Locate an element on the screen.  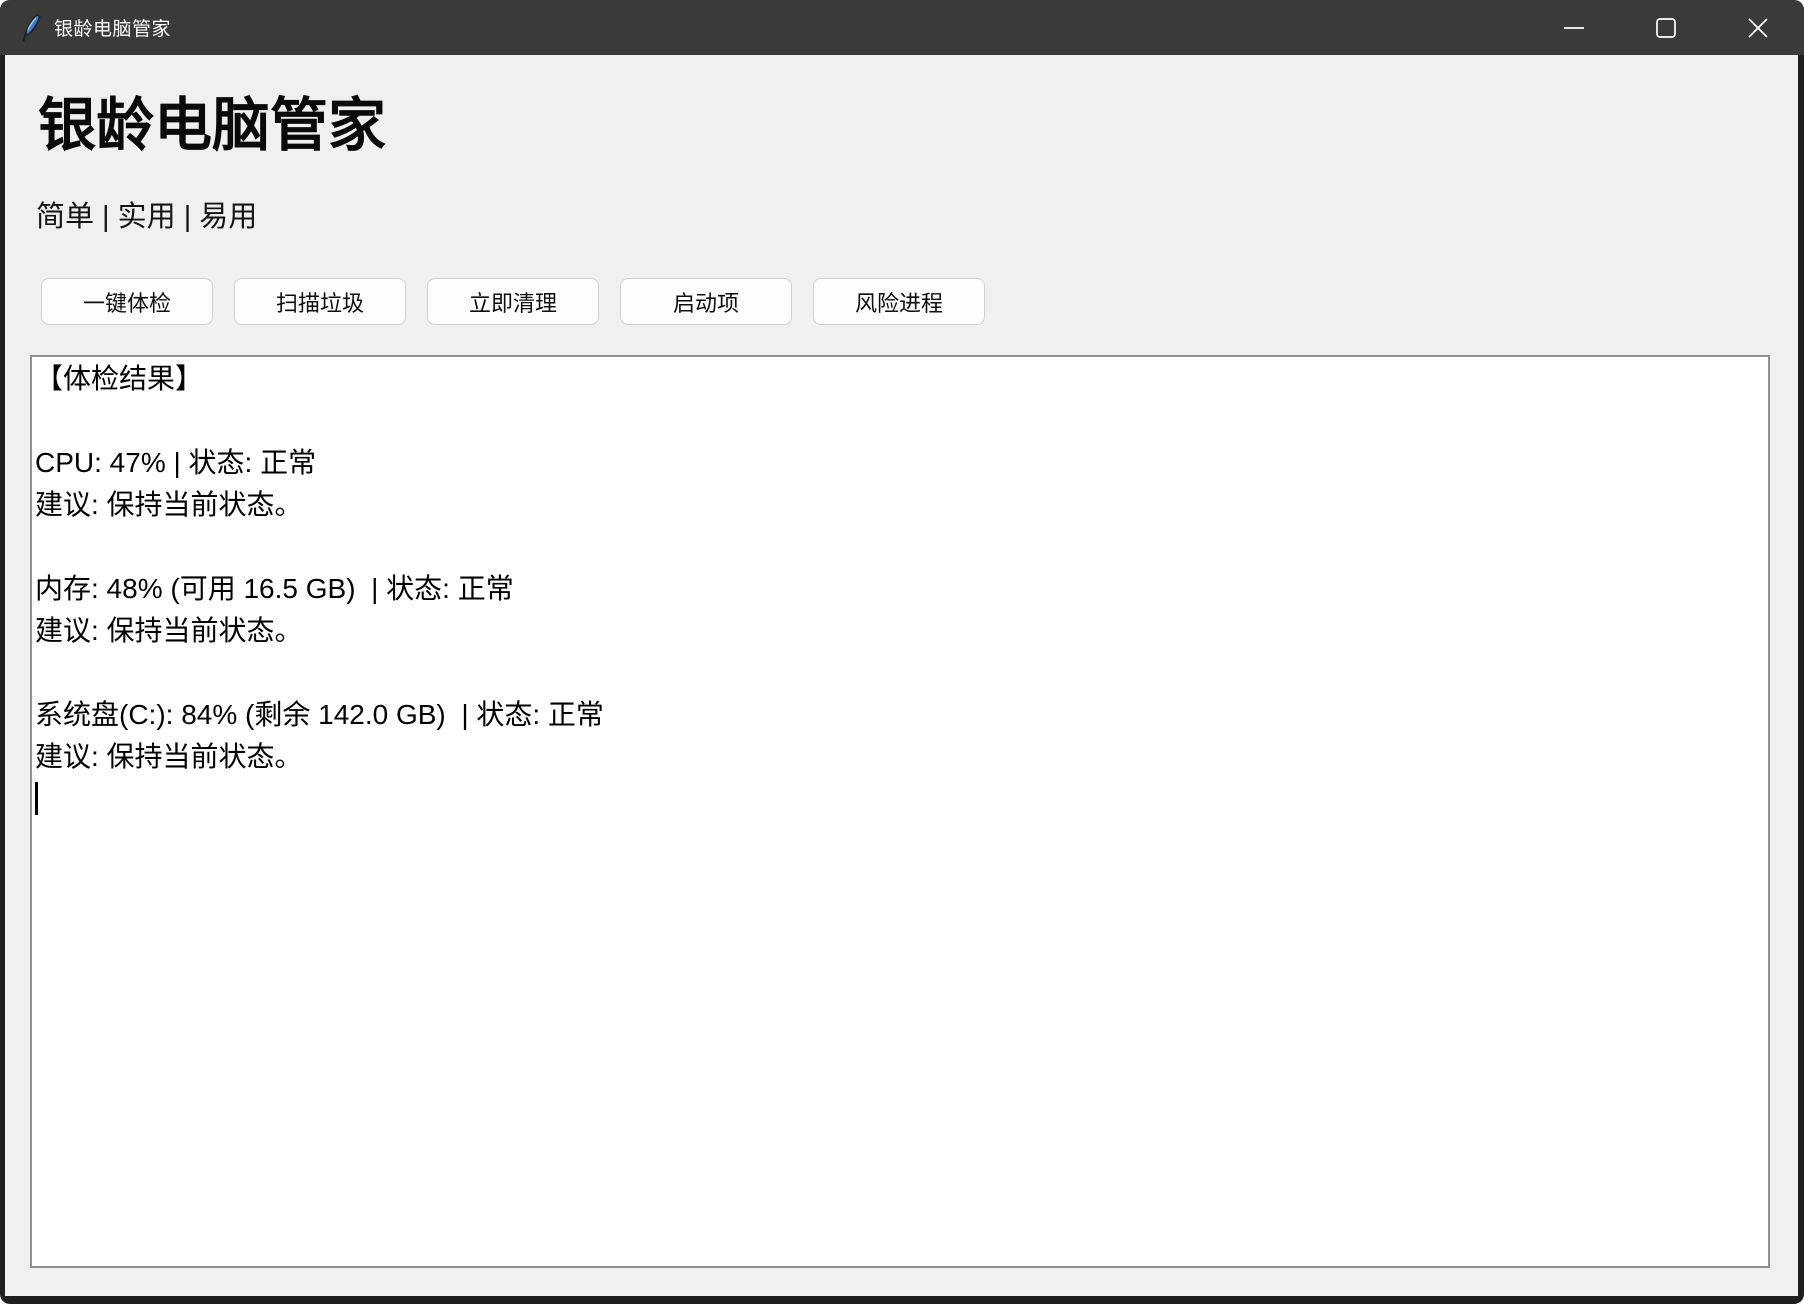
page-title: 银龄电脑管家 is located at coordinates (212, 125).